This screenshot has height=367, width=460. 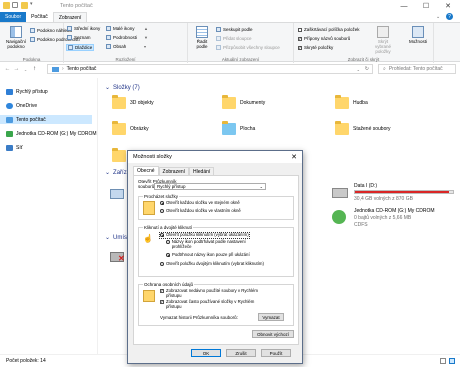 I want to click on open-explorer-select: Rychlý přístup ⌄, so click(x=210, y=186).